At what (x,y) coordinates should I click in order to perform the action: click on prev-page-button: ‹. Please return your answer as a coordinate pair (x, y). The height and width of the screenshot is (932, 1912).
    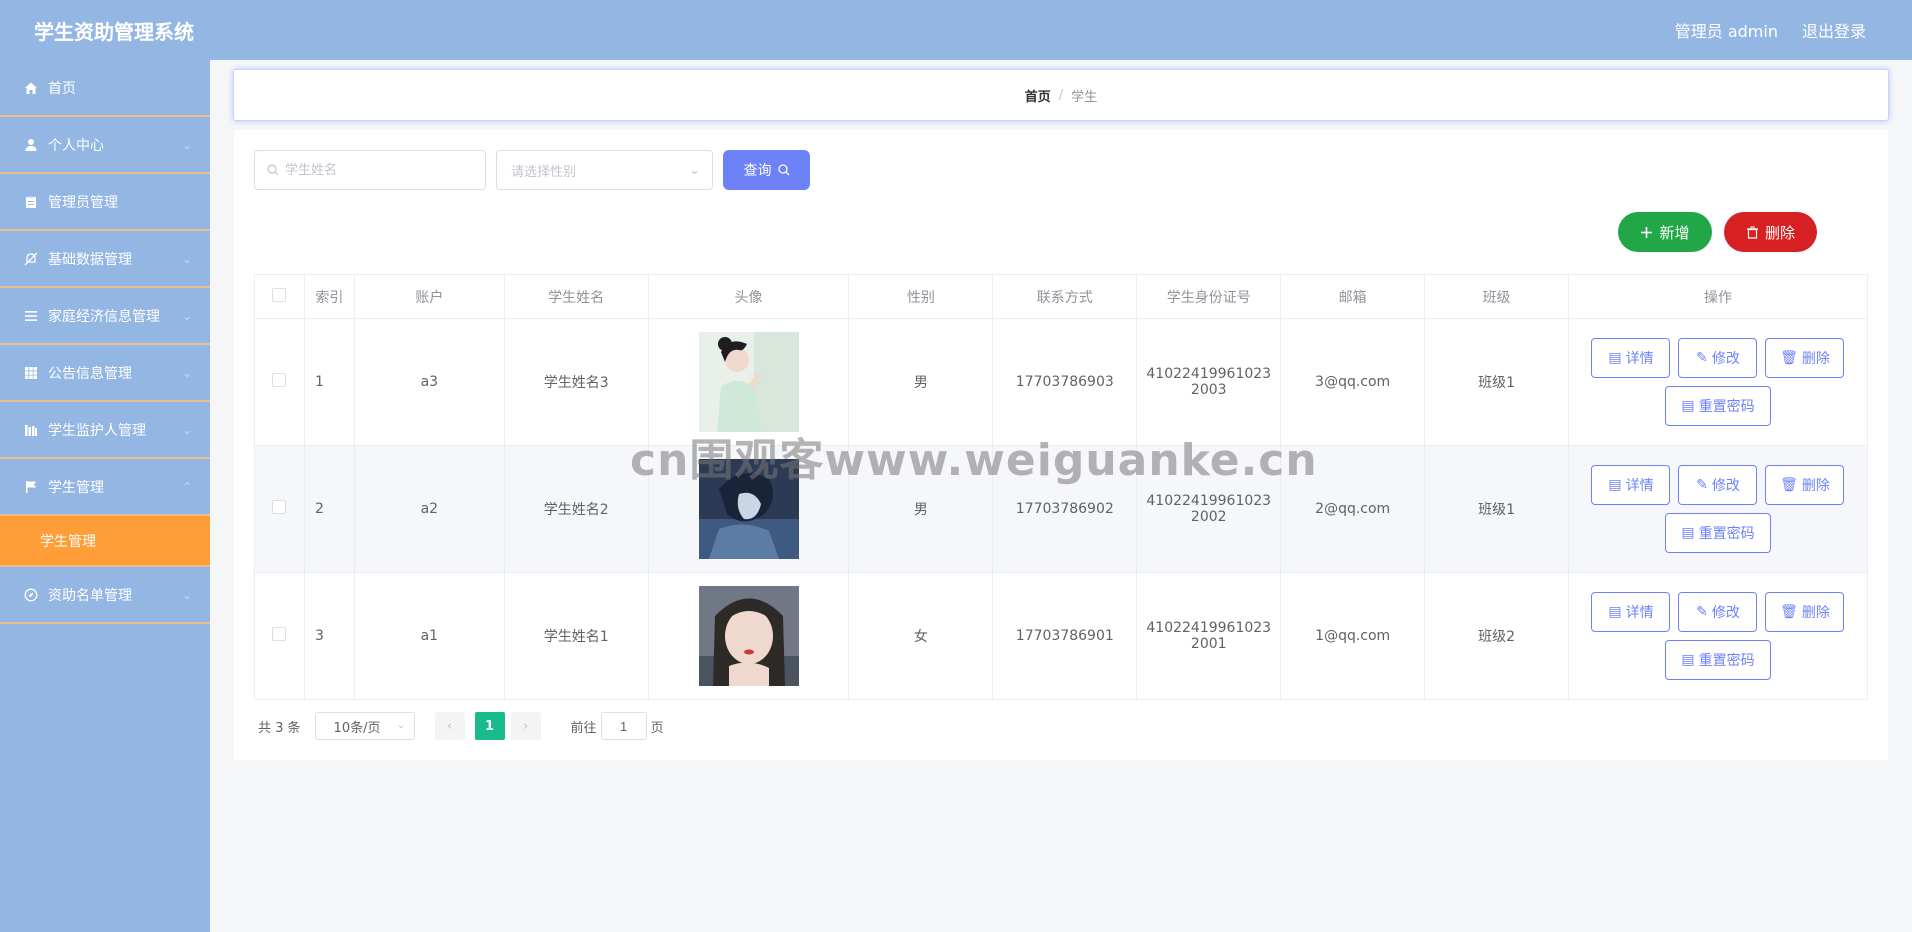
    Looking at the image, I should click on (449, 726).